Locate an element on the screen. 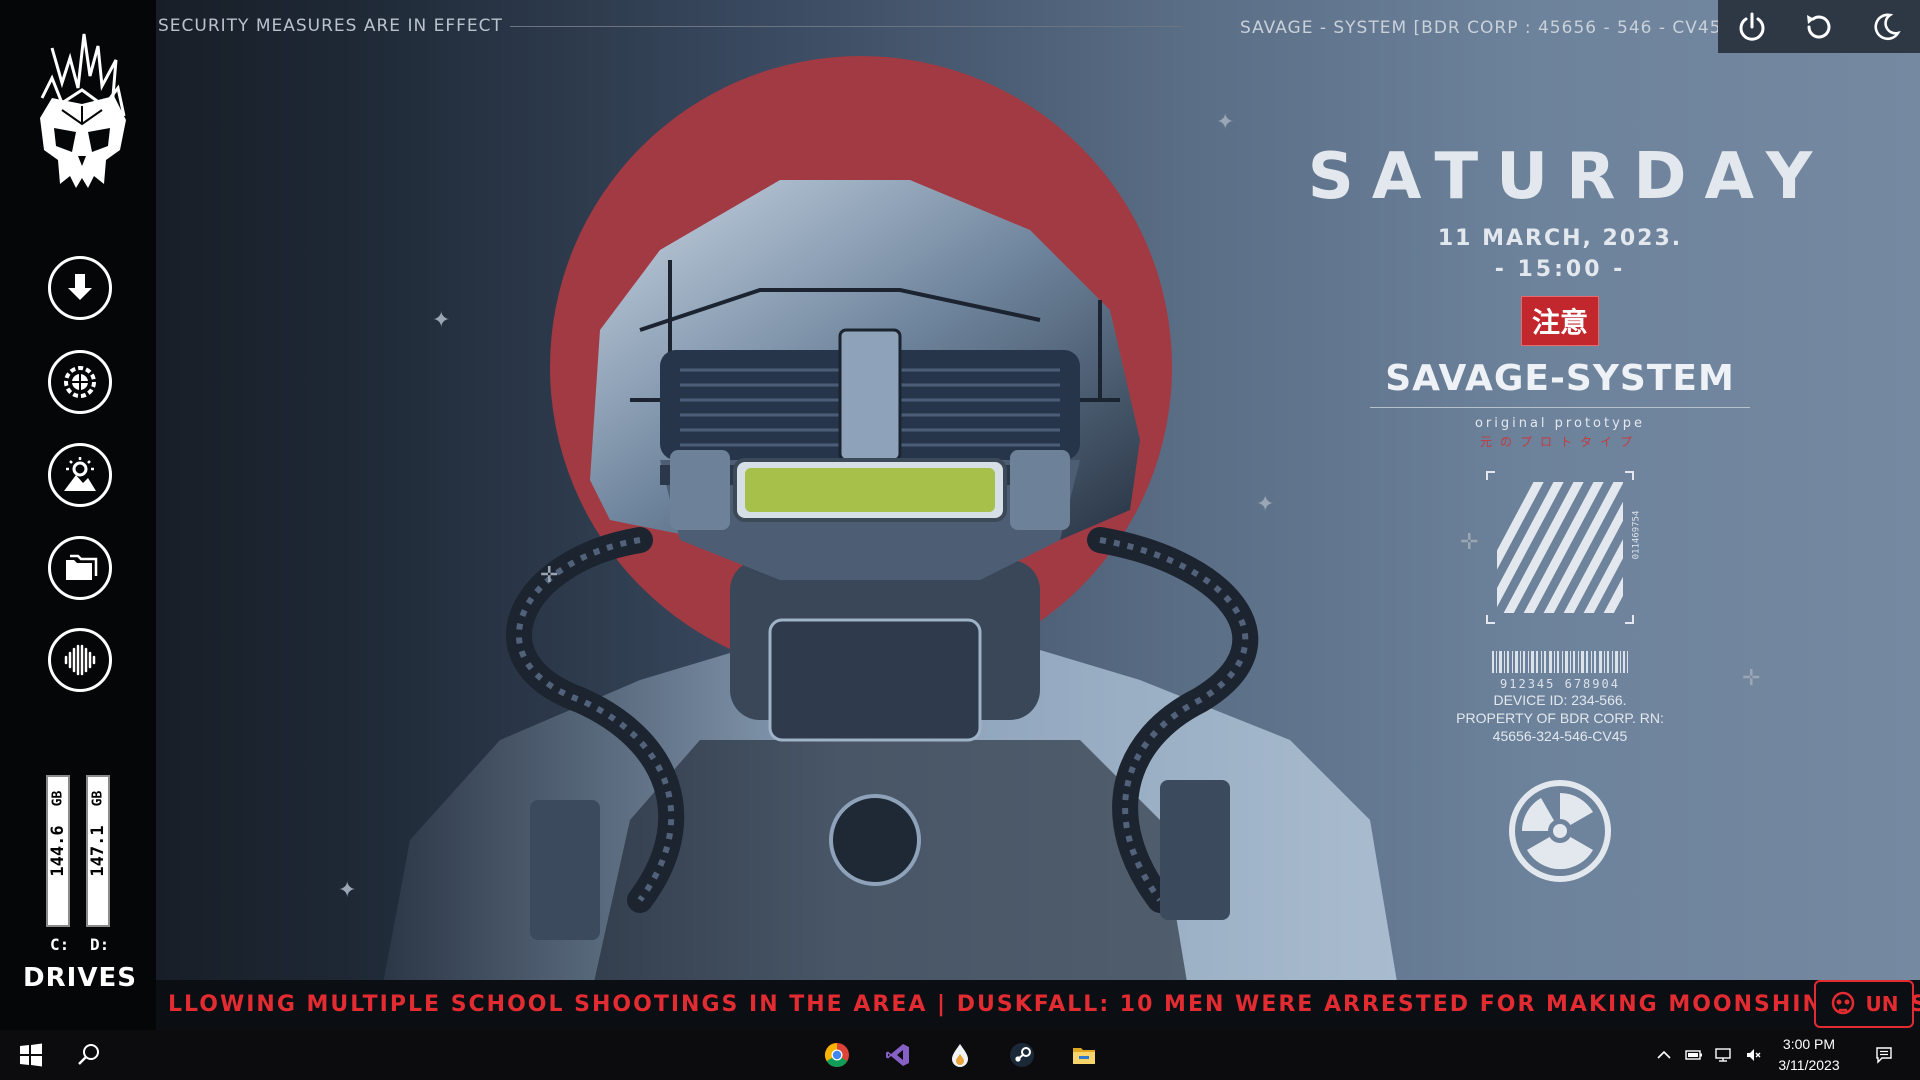  chrome-icon is located at coordinates (836, 1055).